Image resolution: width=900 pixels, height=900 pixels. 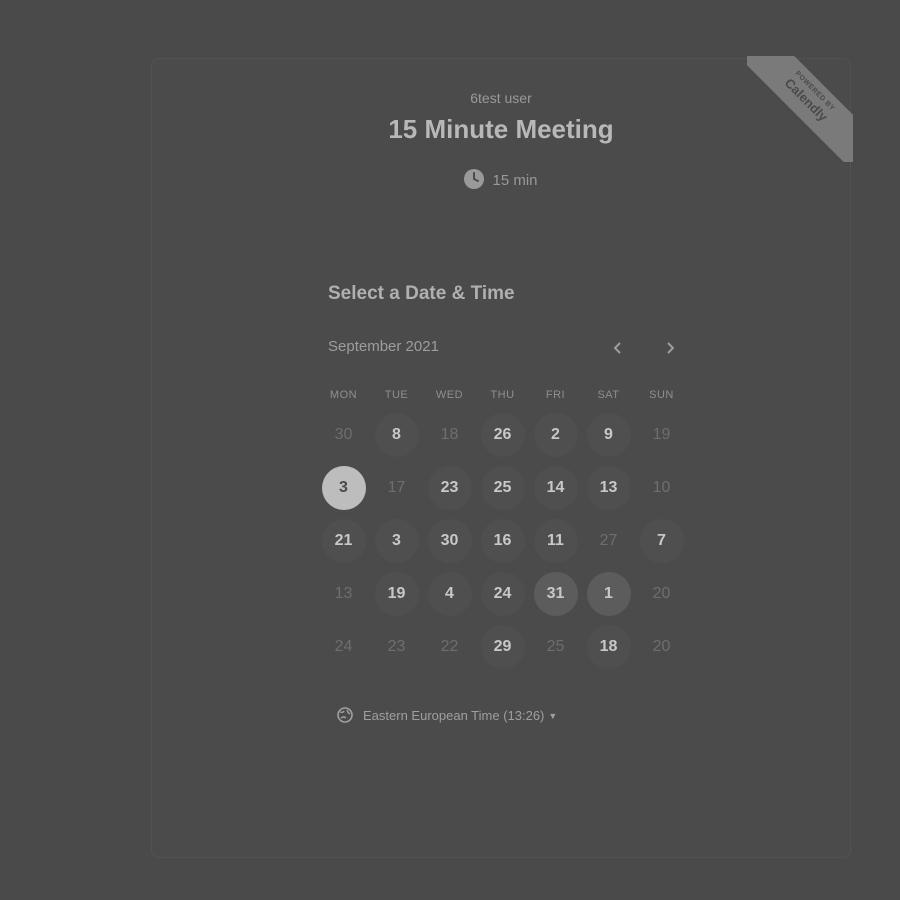 I want to click on date-button: 4, so click(x=449, y=593).